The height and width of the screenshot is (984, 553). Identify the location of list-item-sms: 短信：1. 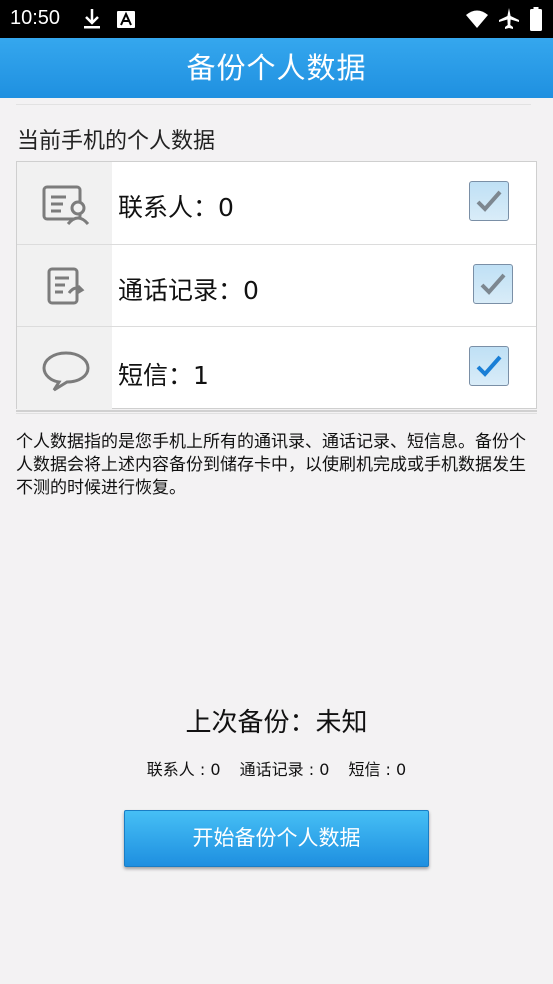
(276, 368).